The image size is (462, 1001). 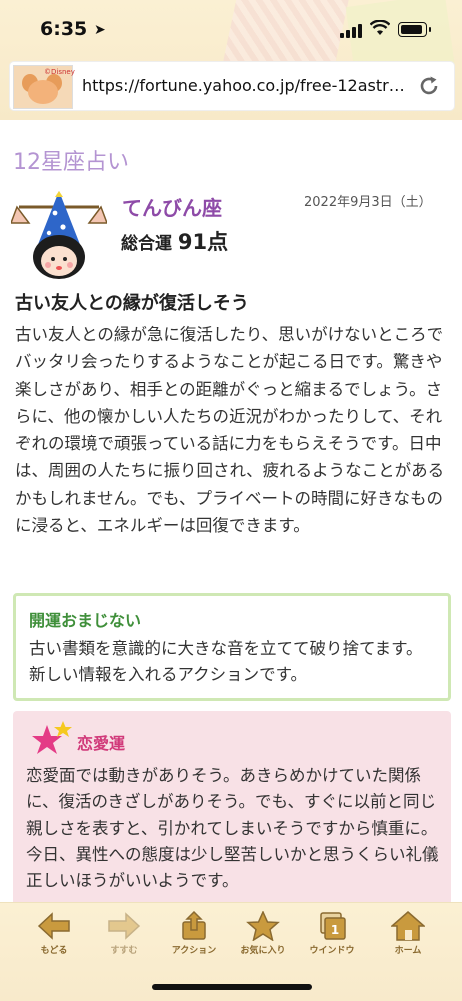 What do you see at coordinates (194, 925) in the screenshot?
I see `share-icon` at bounding box center [194, 925].